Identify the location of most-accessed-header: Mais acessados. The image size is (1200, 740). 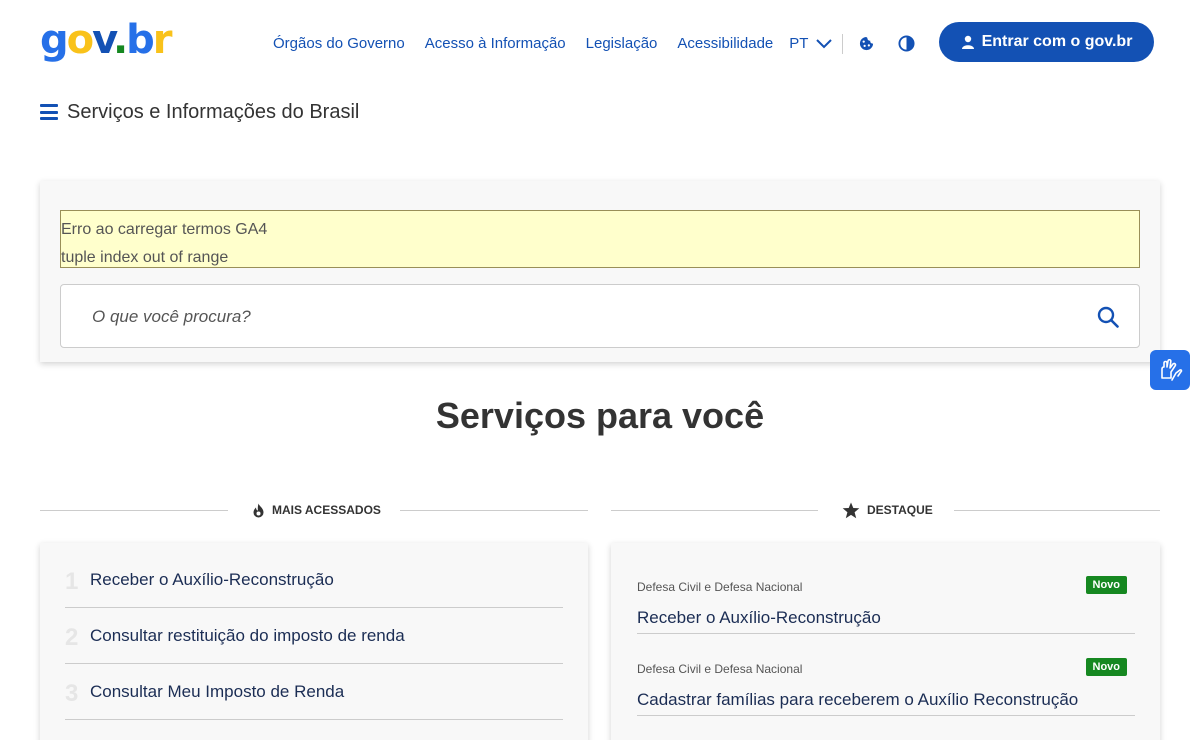
(314, 510).